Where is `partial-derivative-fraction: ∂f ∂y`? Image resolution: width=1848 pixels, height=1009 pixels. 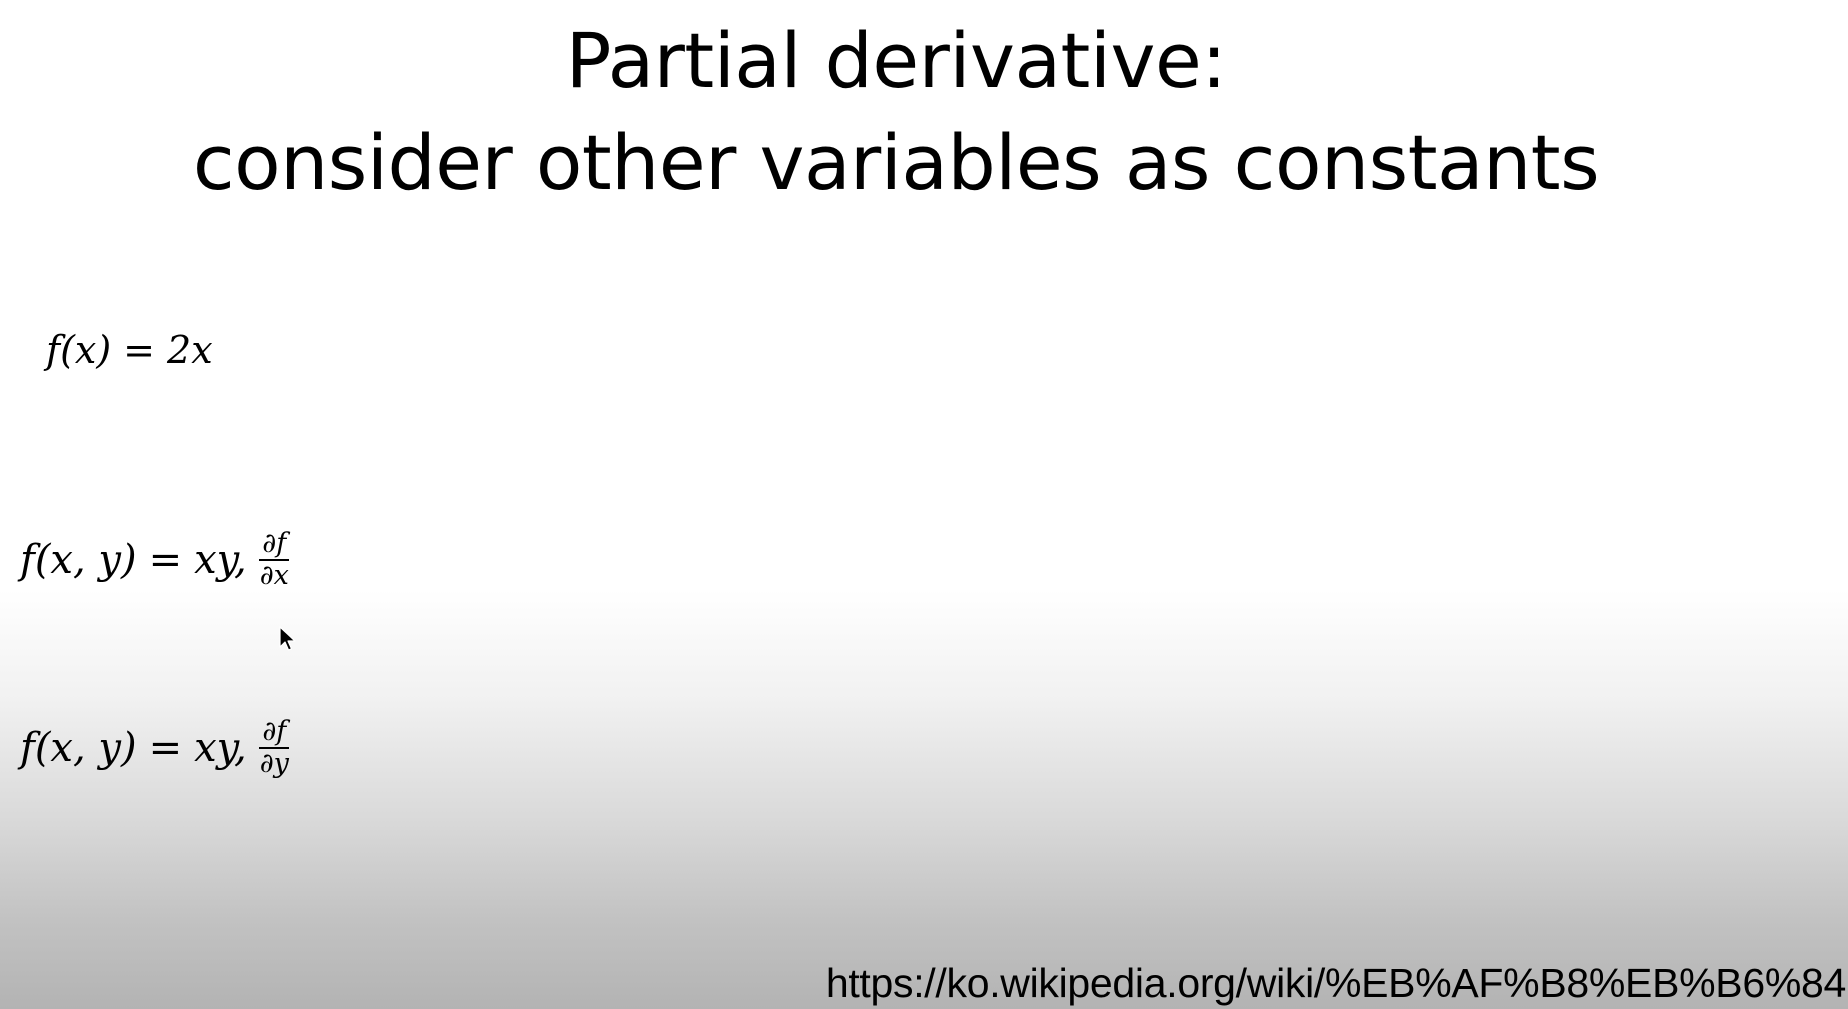 partial-derivative-fraction: ∂f ∂y is located at coordinates (274, 748).